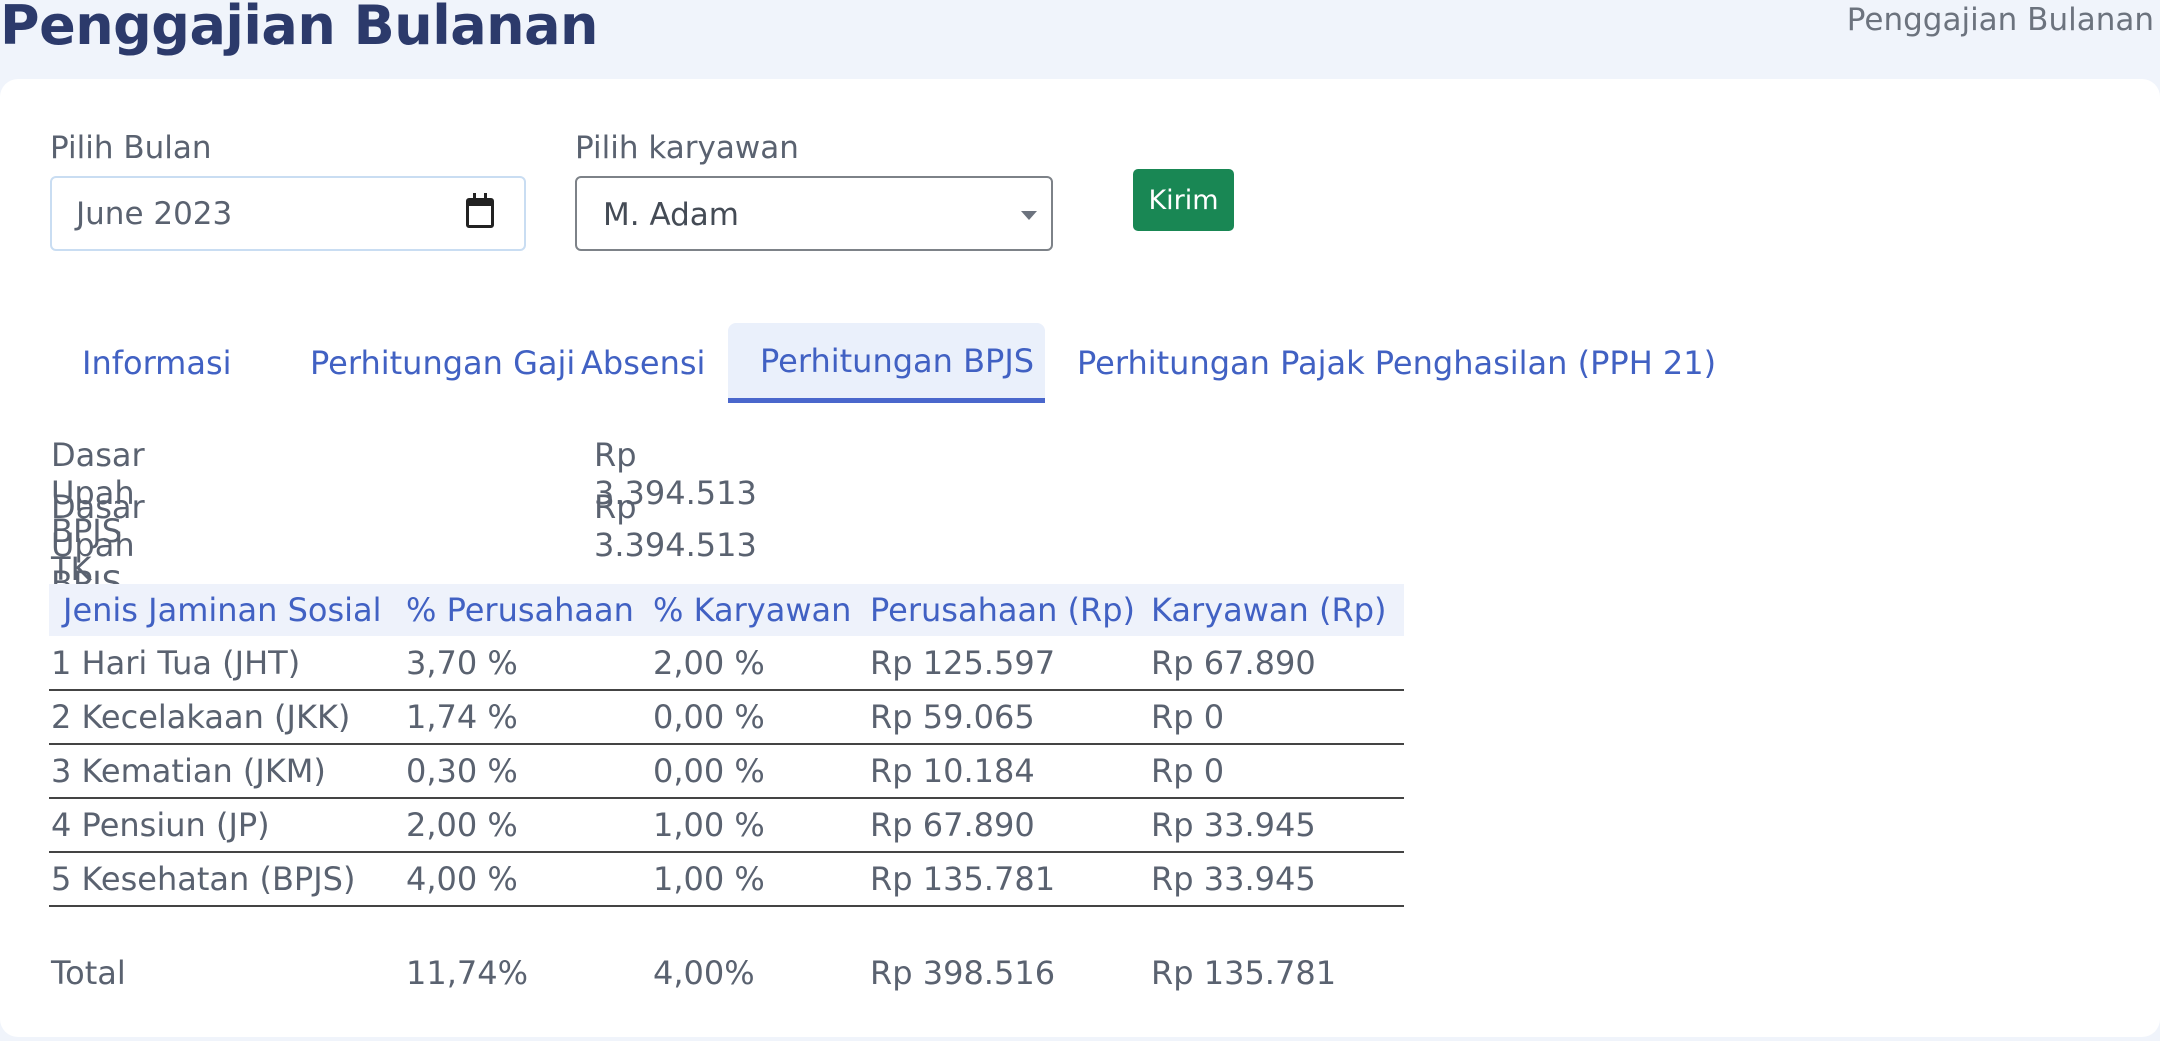 The width and height of the screenshot is (2160, 1041). Describe the element at coordinates (227, 879) in the screenshot. I see `table-cell: 5 Kesehatan (BPJS)` at that location.